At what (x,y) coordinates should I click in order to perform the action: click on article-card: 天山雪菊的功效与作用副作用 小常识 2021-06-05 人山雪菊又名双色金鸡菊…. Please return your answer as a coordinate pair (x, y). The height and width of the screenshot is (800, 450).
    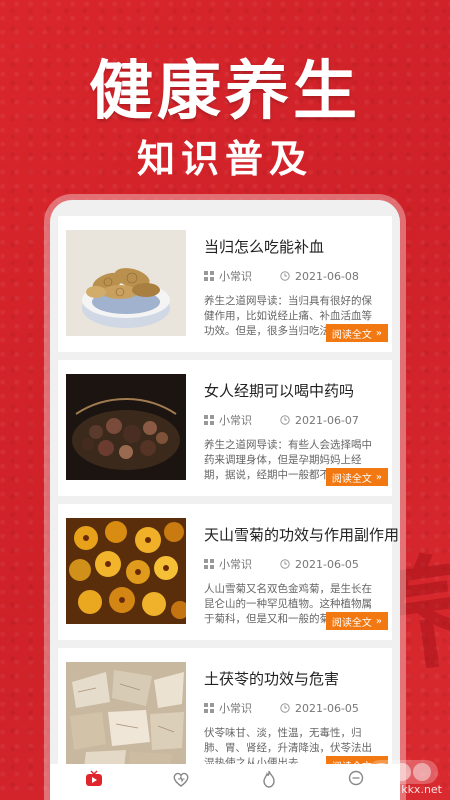
    Looking at the image, I should click on (228, 572).